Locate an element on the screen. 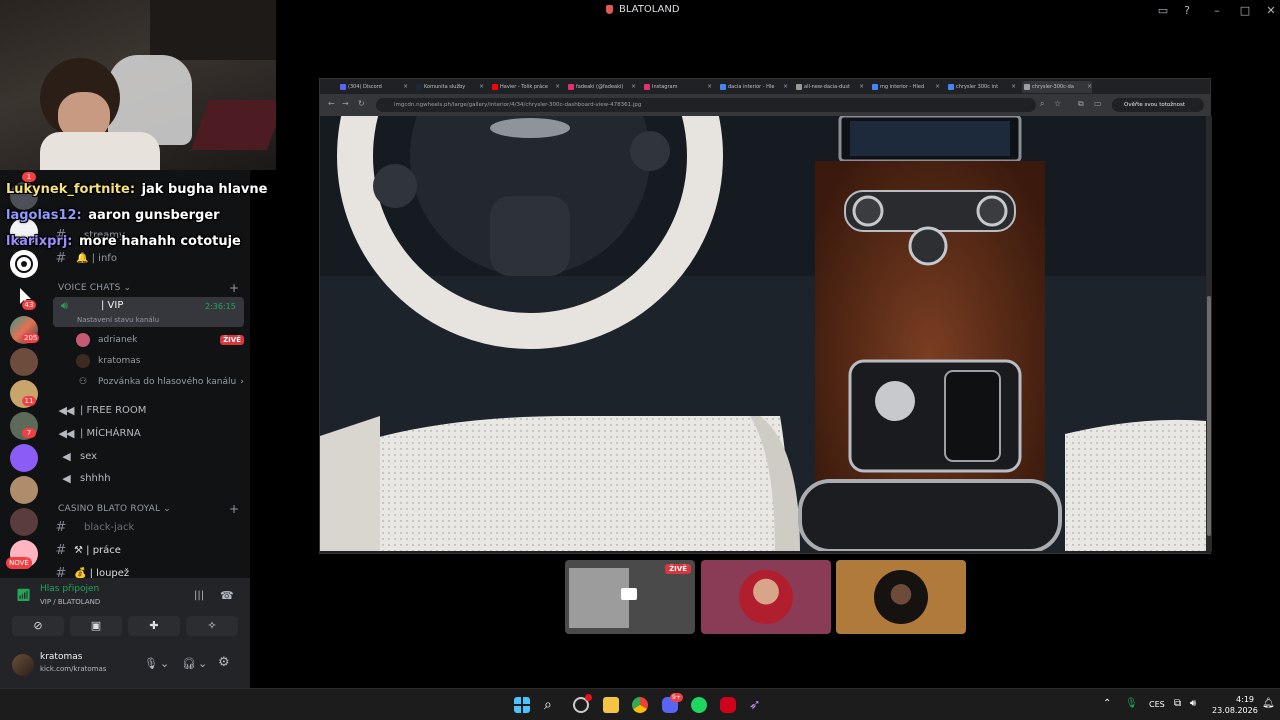 The image size is (1280, 720). browser-tab: Komunita služby × is located at coordinates (449, 87).